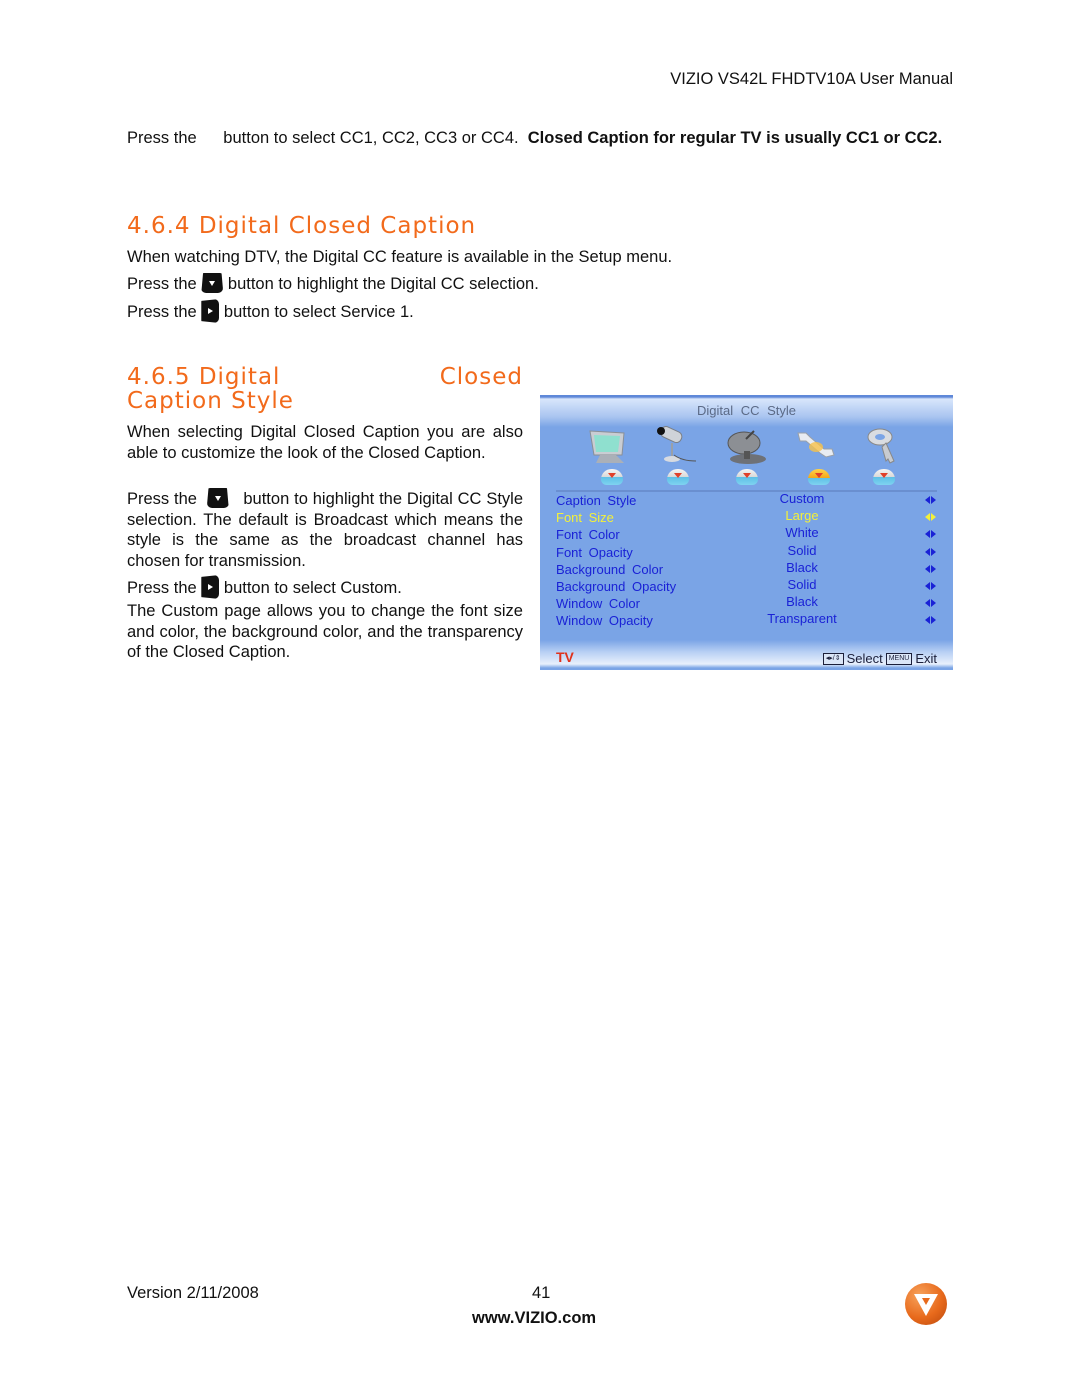 This screenshot has height=1397, width=1080. I want to click on s464-line3: Press the button to select Service 1., so click(270, 311).